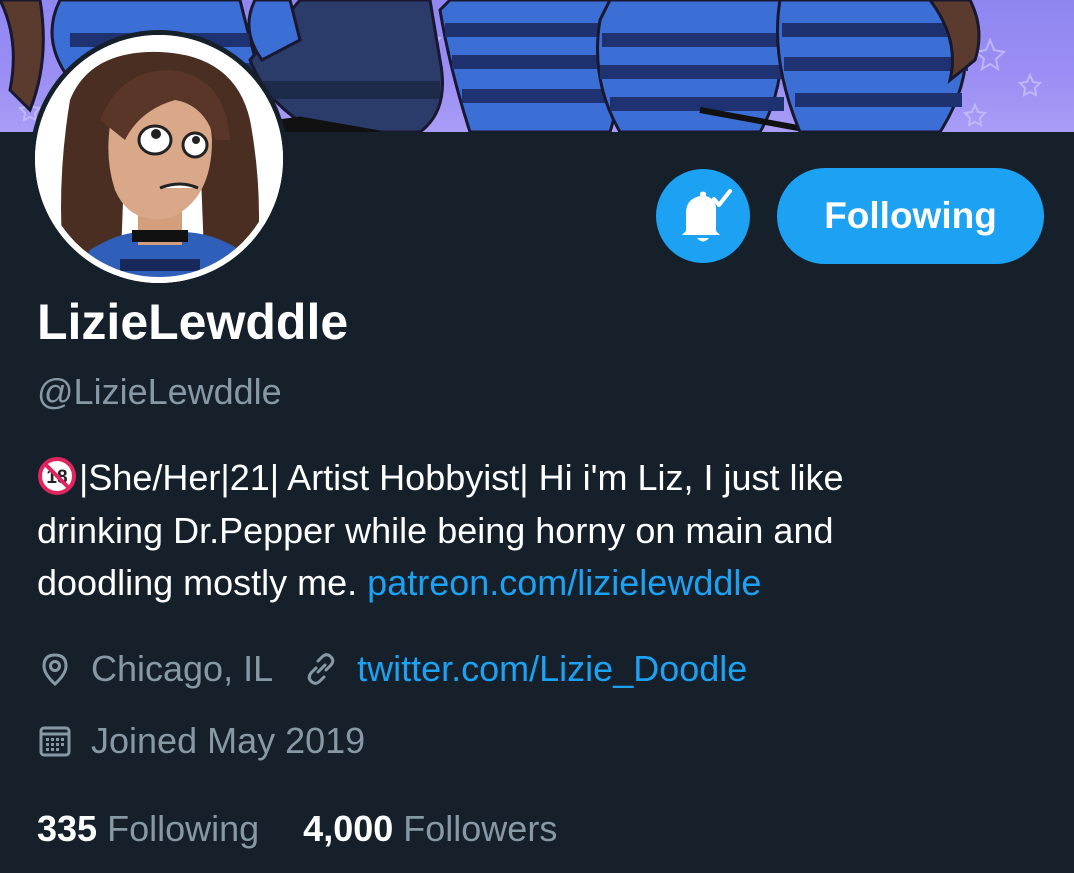 The image size is (1074, 873). I want to click on followers-label: Followers, so click(480, 828).